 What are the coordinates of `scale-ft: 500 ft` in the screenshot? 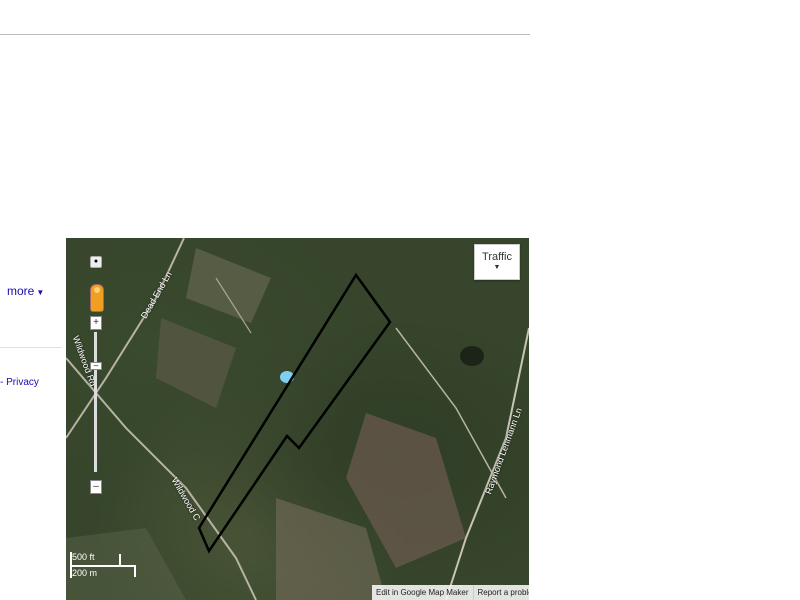 It's located at (83, 557).